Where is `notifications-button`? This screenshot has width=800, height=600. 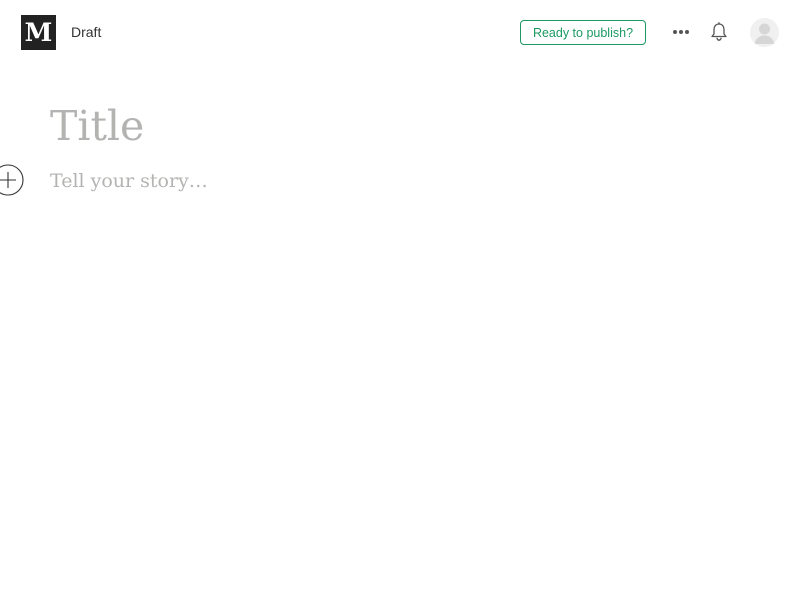 notifications-button is located at coordinates (719, 32).